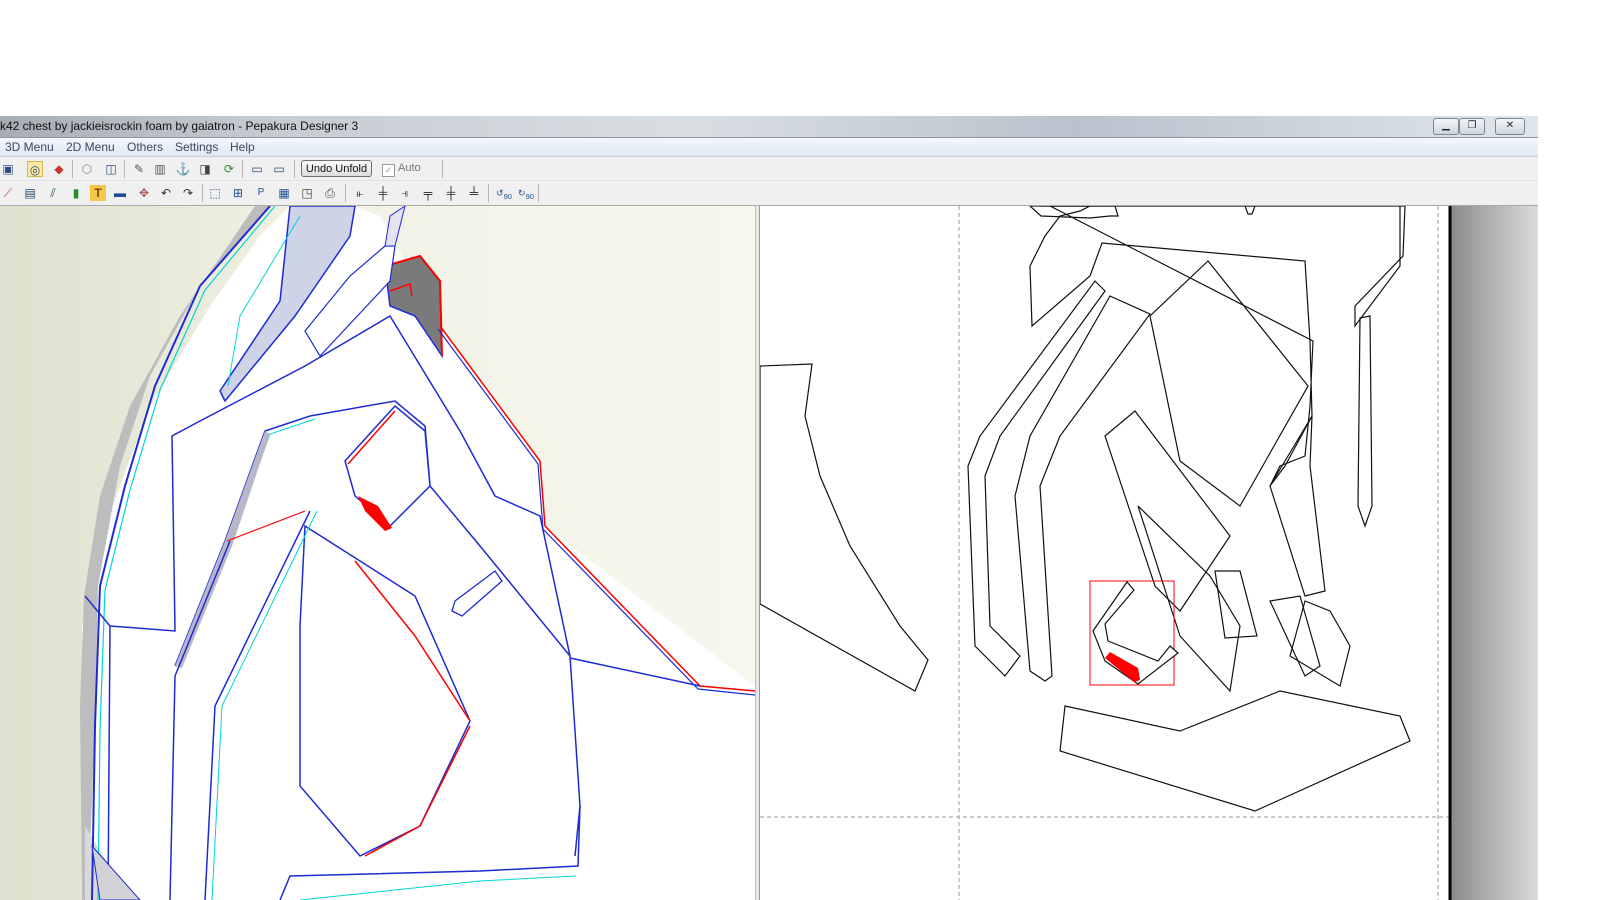 This screenshot has height=900, width=1600. What do you see at coordinates (188, 193) in the screenshot?
I see `redo-icon: ↷` at bounding box center [188, 193].